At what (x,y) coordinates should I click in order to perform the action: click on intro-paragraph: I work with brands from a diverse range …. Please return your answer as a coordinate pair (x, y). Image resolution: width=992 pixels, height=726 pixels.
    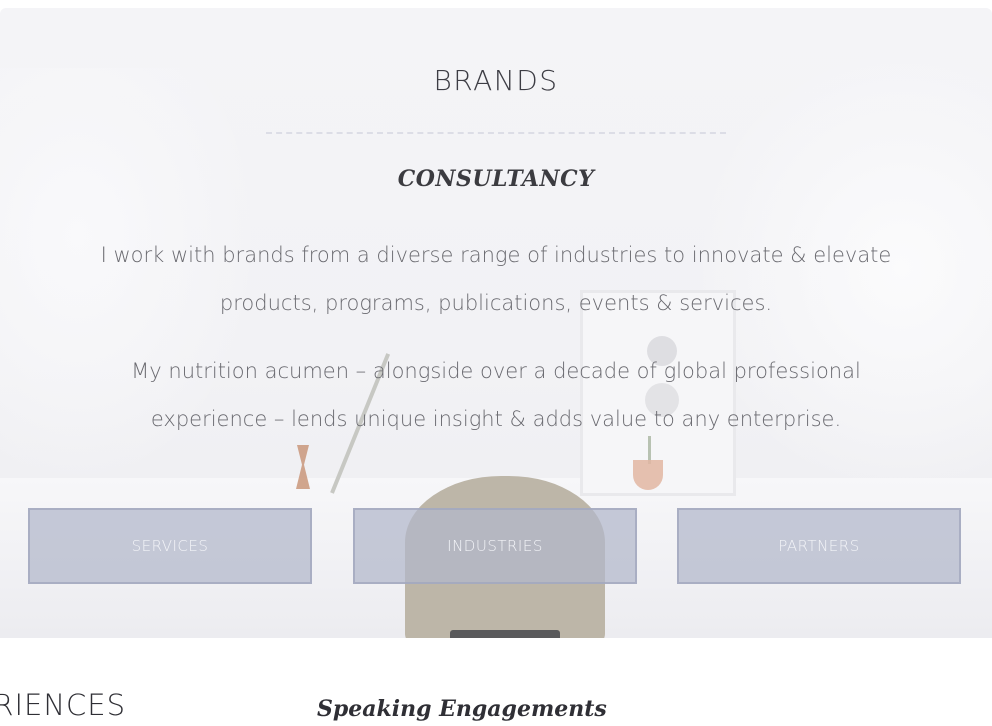
    Looking at the image, I should click on (496, 279).